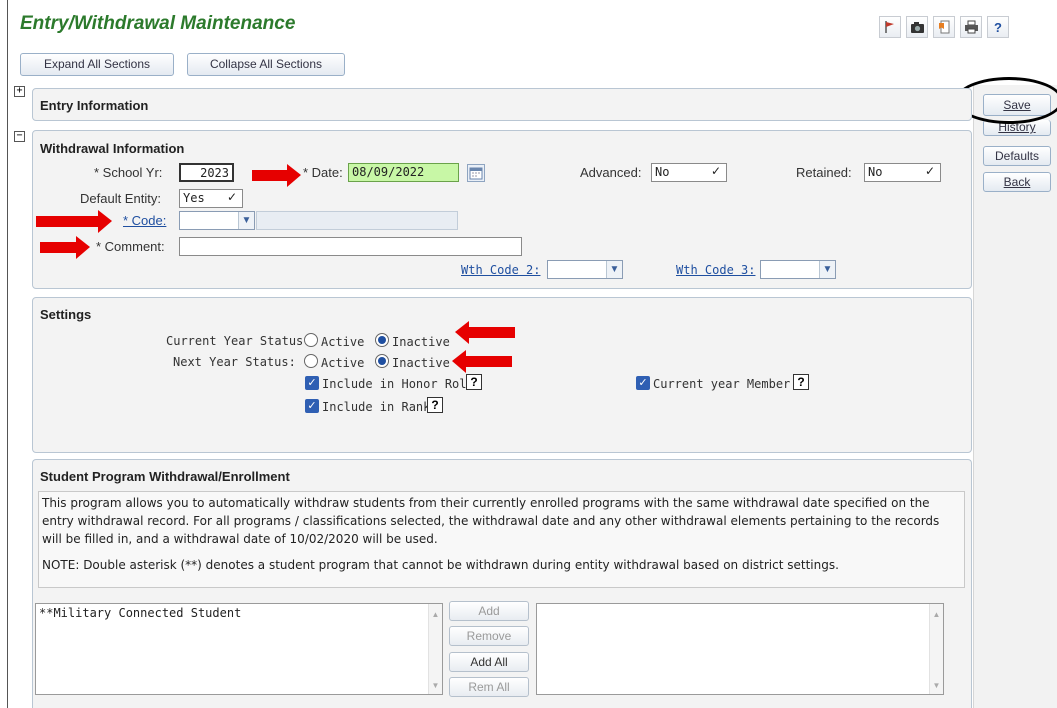  Describe the element at coordinates (343, 363) in the screenshot. I see `next-year-active-label: Active` at that location.